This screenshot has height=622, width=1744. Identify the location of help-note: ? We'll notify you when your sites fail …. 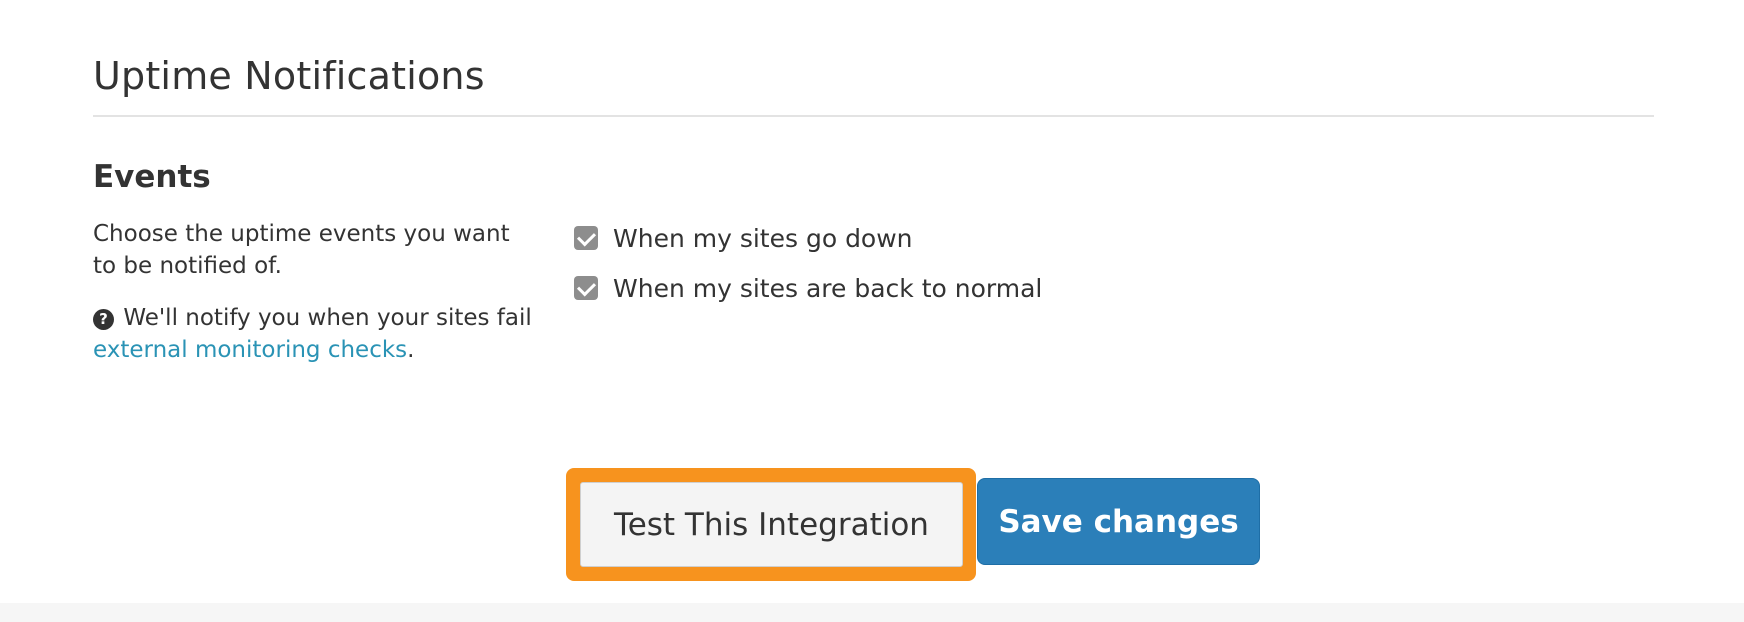
(323, 334).